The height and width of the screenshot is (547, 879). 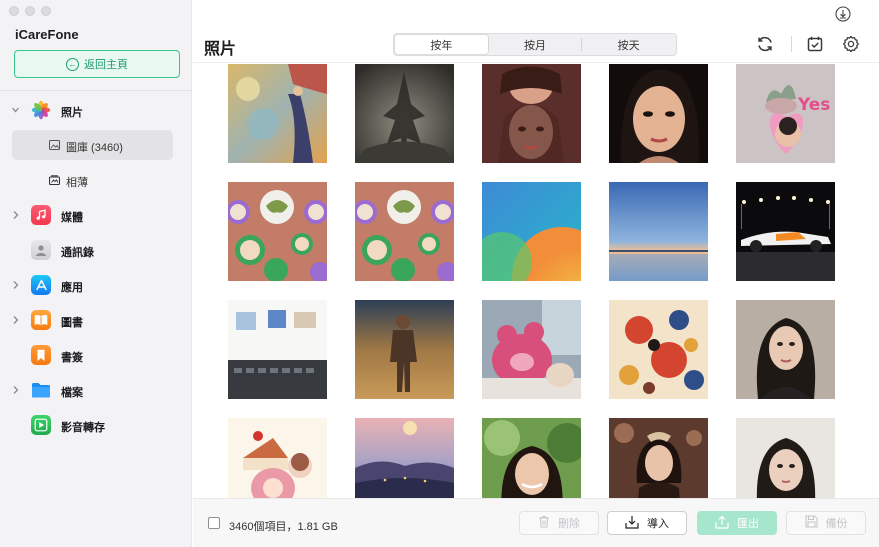 I want to click on sidebar-nav: 照片 圖庫 (3460) 相薄 媒體 通訊錄 應用 圖書 書簽 檔案 影音轉存, so click(x=96, y=268).